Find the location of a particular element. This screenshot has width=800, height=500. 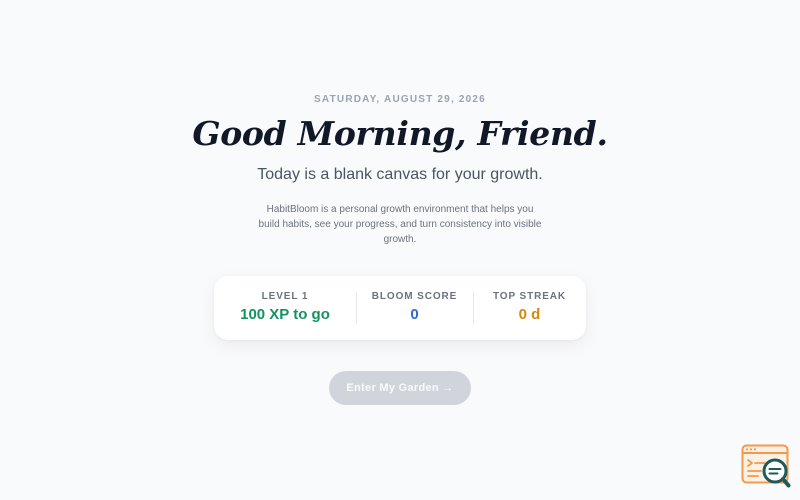

stat-level-label: LEVEL 1 is located at coordinates (285, 296).